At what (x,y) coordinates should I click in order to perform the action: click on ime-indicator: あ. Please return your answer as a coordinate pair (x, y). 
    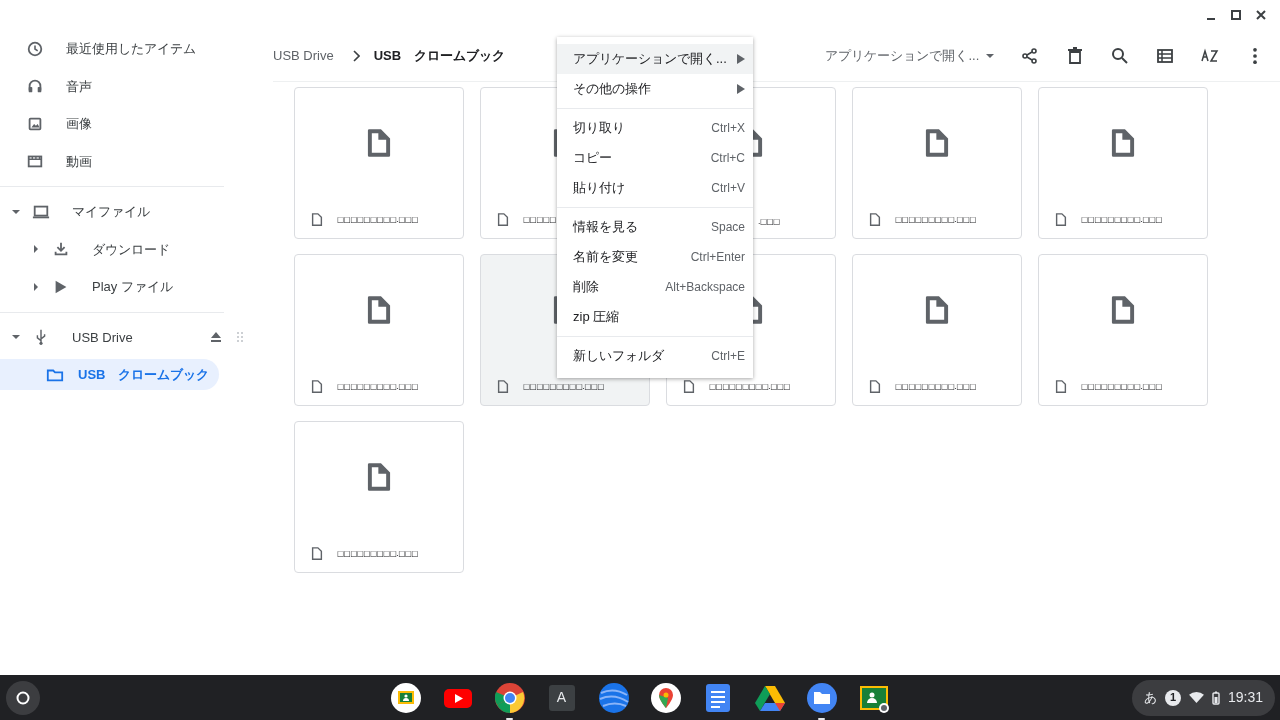
    Looking at the image, I should click on (1150, 697).